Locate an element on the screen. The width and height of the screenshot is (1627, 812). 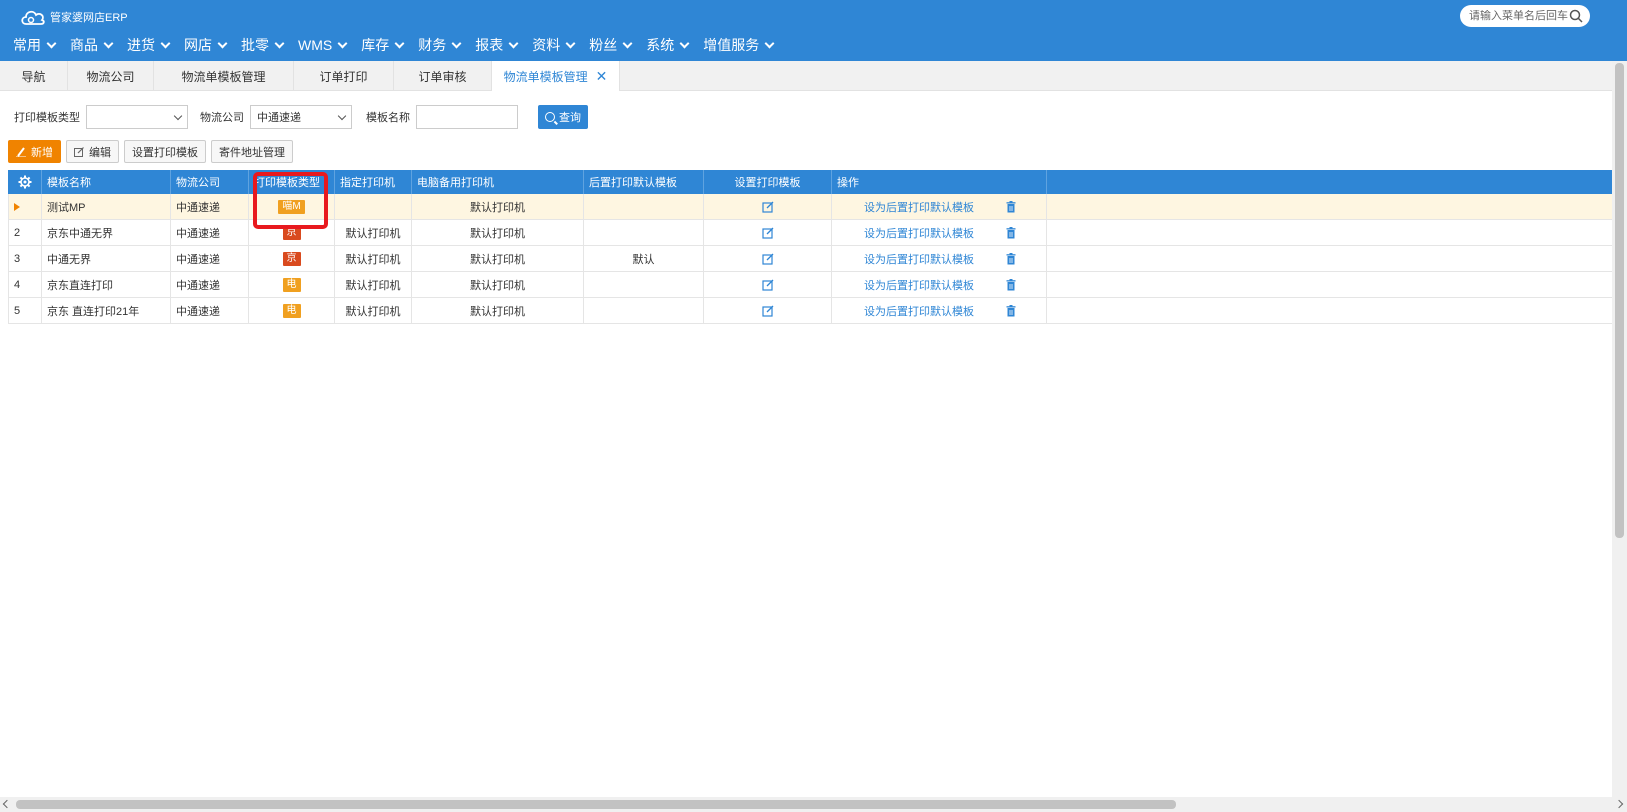
scroll-left-icon is located at coordinates (7, 804).